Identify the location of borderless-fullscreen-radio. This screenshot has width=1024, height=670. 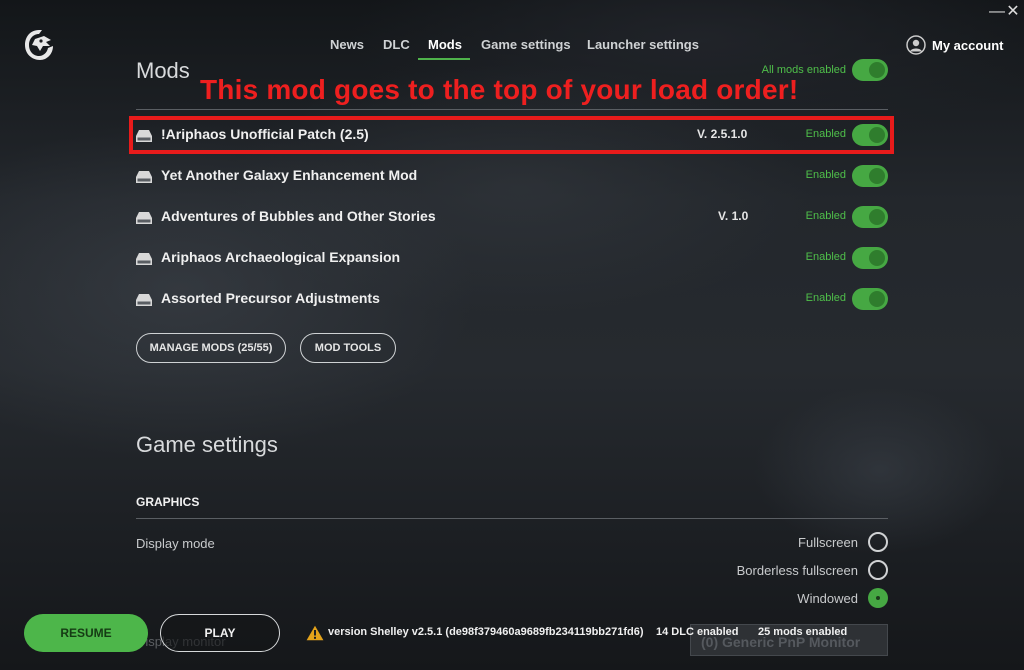
(878, 570).